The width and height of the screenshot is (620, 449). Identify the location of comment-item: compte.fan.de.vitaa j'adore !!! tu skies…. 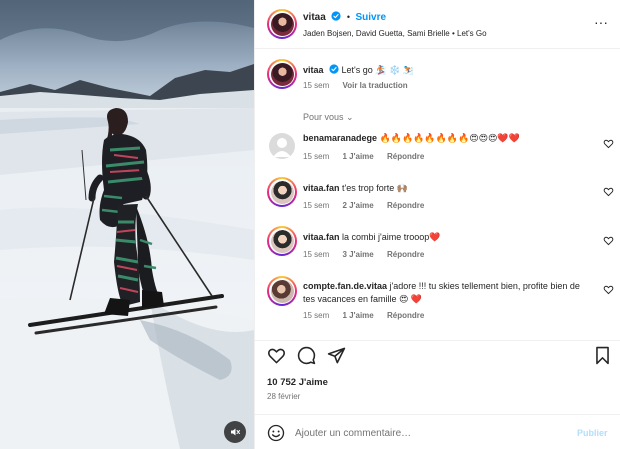
(437, 305).